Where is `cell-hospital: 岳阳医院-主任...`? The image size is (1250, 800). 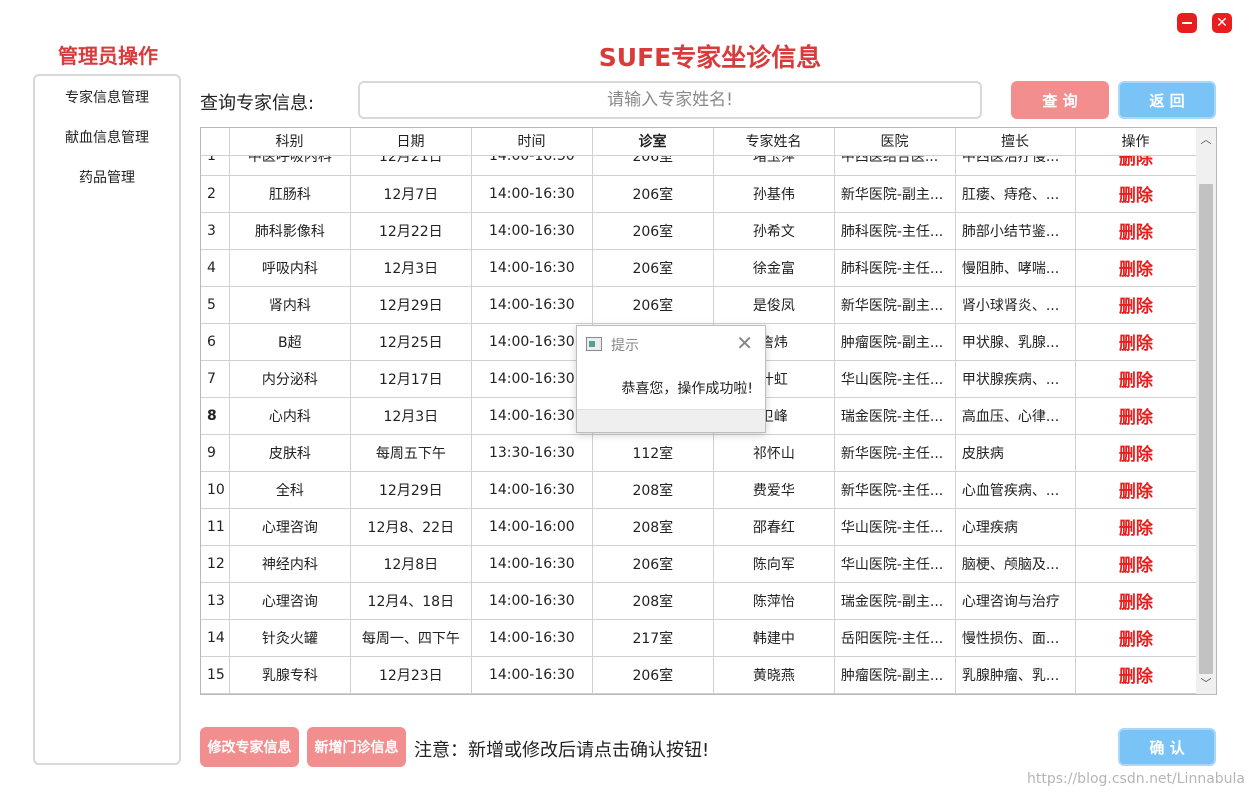 cell-hospital: 岳阳医院-主任... is located at coordinates (895, 638).